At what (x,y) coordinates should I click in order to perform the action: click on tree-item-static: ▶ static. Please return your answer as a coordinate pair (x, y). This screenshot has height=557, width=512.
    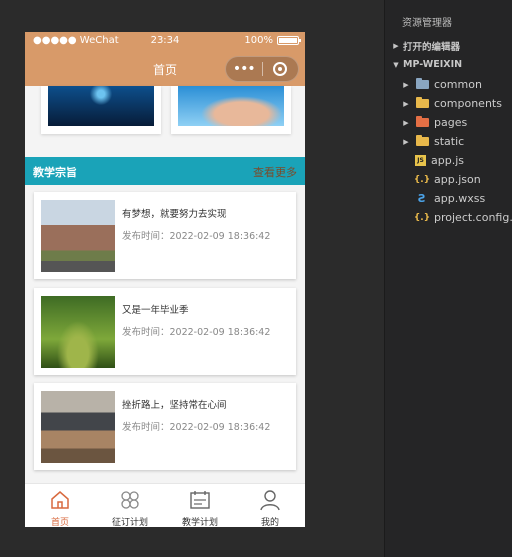
    Looking at the image, I should click on (448, 141).